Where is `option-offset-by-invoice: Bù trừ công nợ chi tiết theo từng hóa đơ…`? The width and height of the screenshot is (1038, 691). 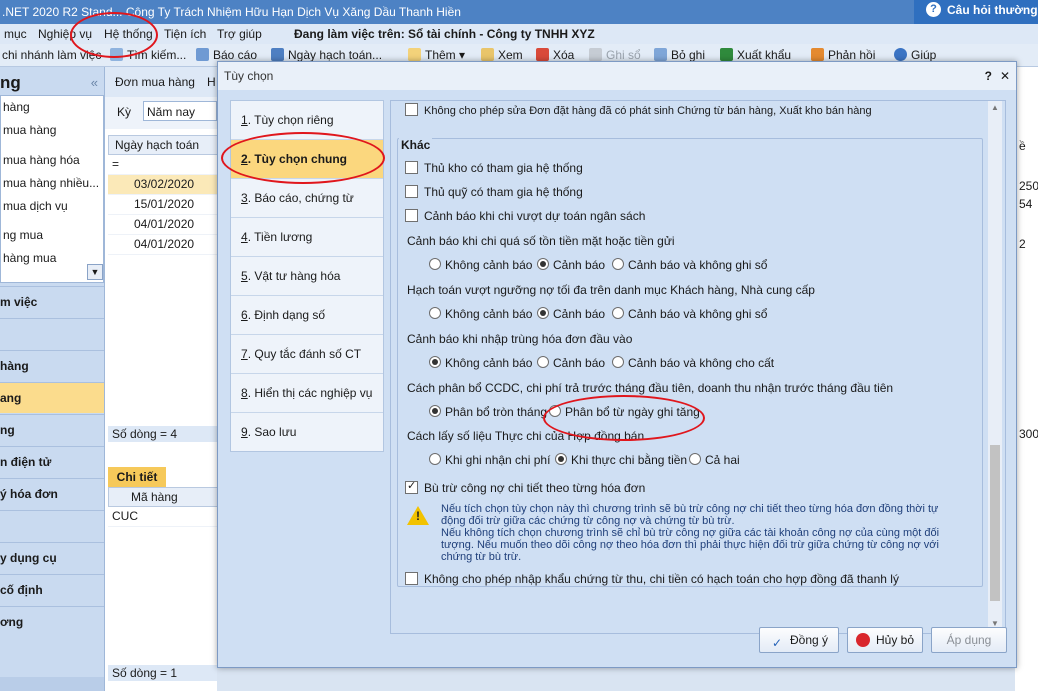 option-offset-by-invoice: Bù trừ công nợ chi tiết theo từng hóa đơ… is located at coordinates (525, 487).